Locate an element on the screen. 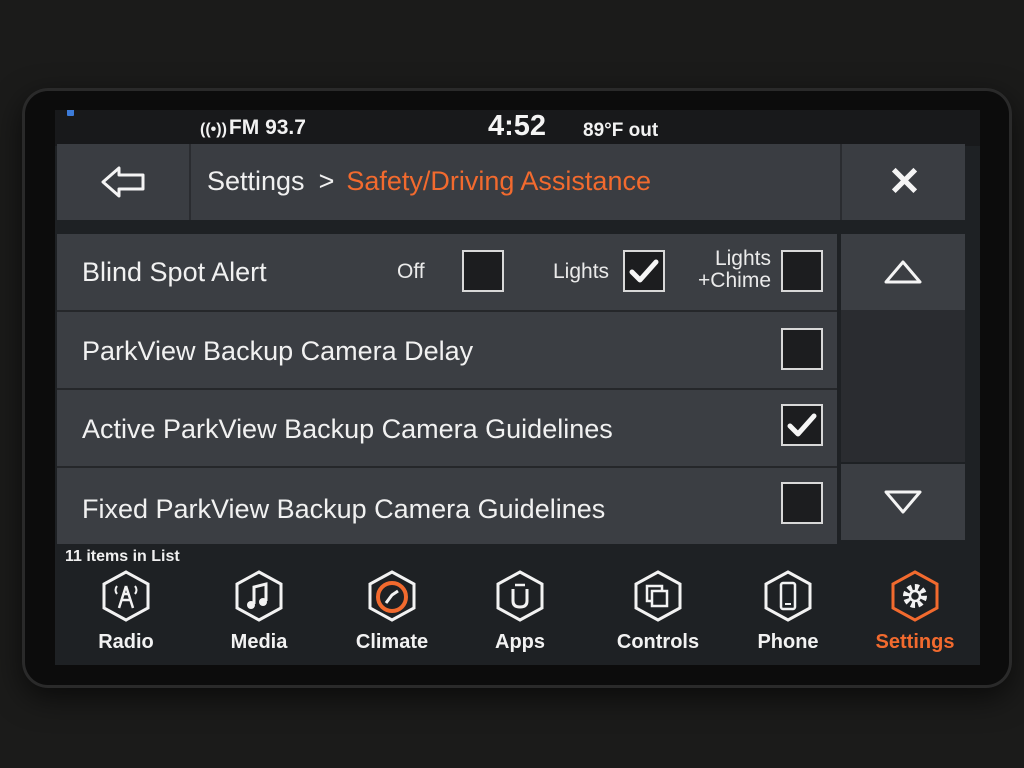  row-label: ParkView Backup Camera Delay is located at coordinates (278, 351).